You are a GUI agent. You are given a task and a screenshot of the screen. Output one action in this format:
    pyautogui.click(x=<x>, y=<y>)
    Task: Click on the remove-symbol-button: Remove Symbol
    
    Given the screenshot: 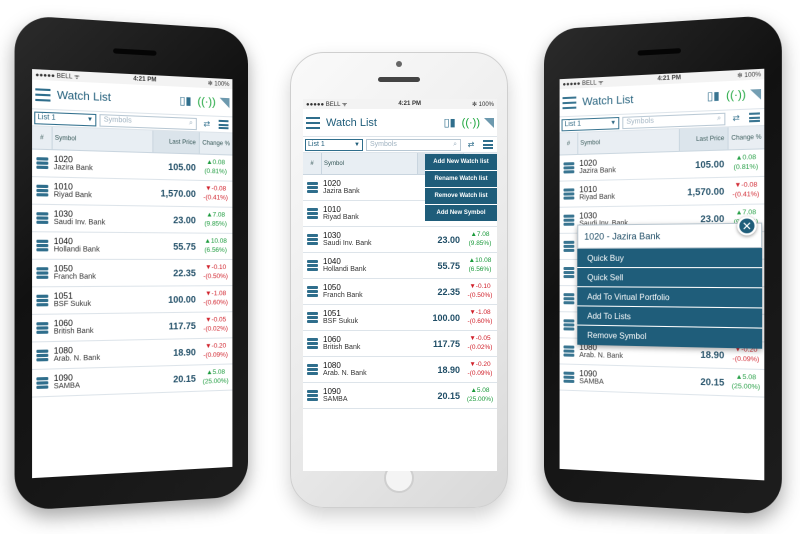 What is the action you would take?
    pyautogui.click(x=669, y=337)
    